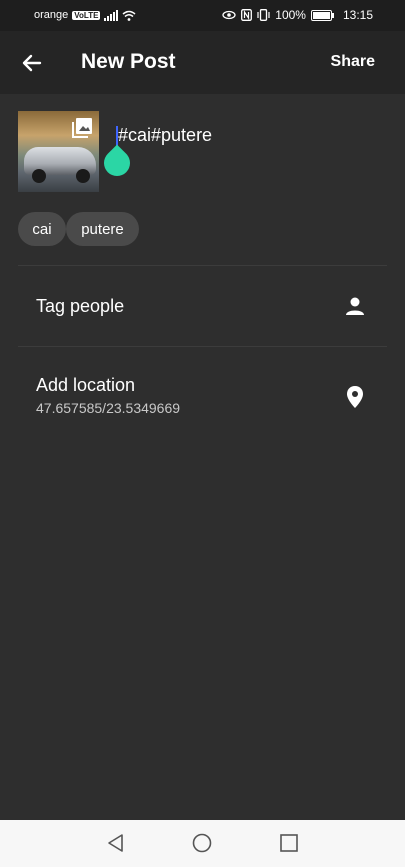 This screenshot has width=405, height=867. I want to click on back-triangle-icon, so click(116, 843).